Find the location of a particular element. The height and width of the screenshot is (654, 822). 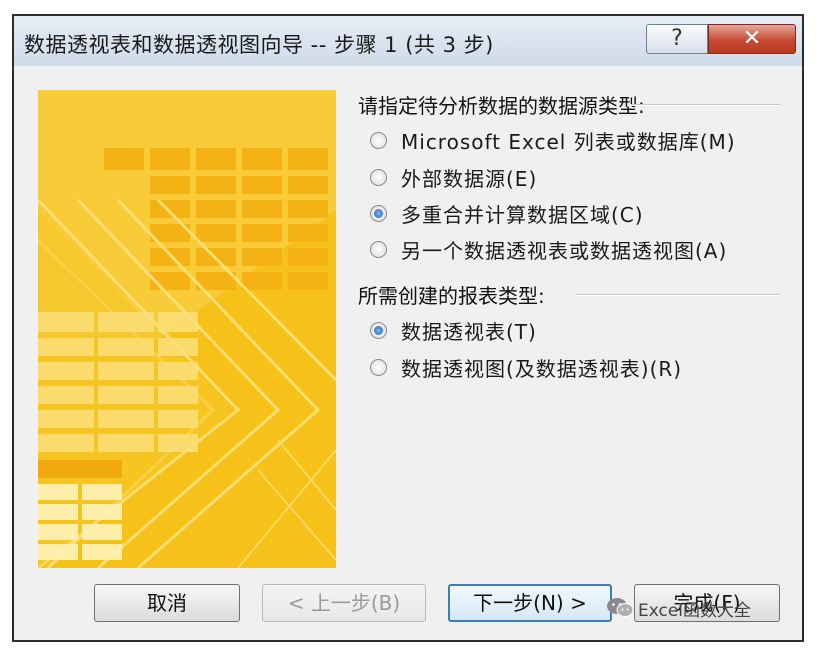

close-icon: ✕ is located at coordinates (752, 38).